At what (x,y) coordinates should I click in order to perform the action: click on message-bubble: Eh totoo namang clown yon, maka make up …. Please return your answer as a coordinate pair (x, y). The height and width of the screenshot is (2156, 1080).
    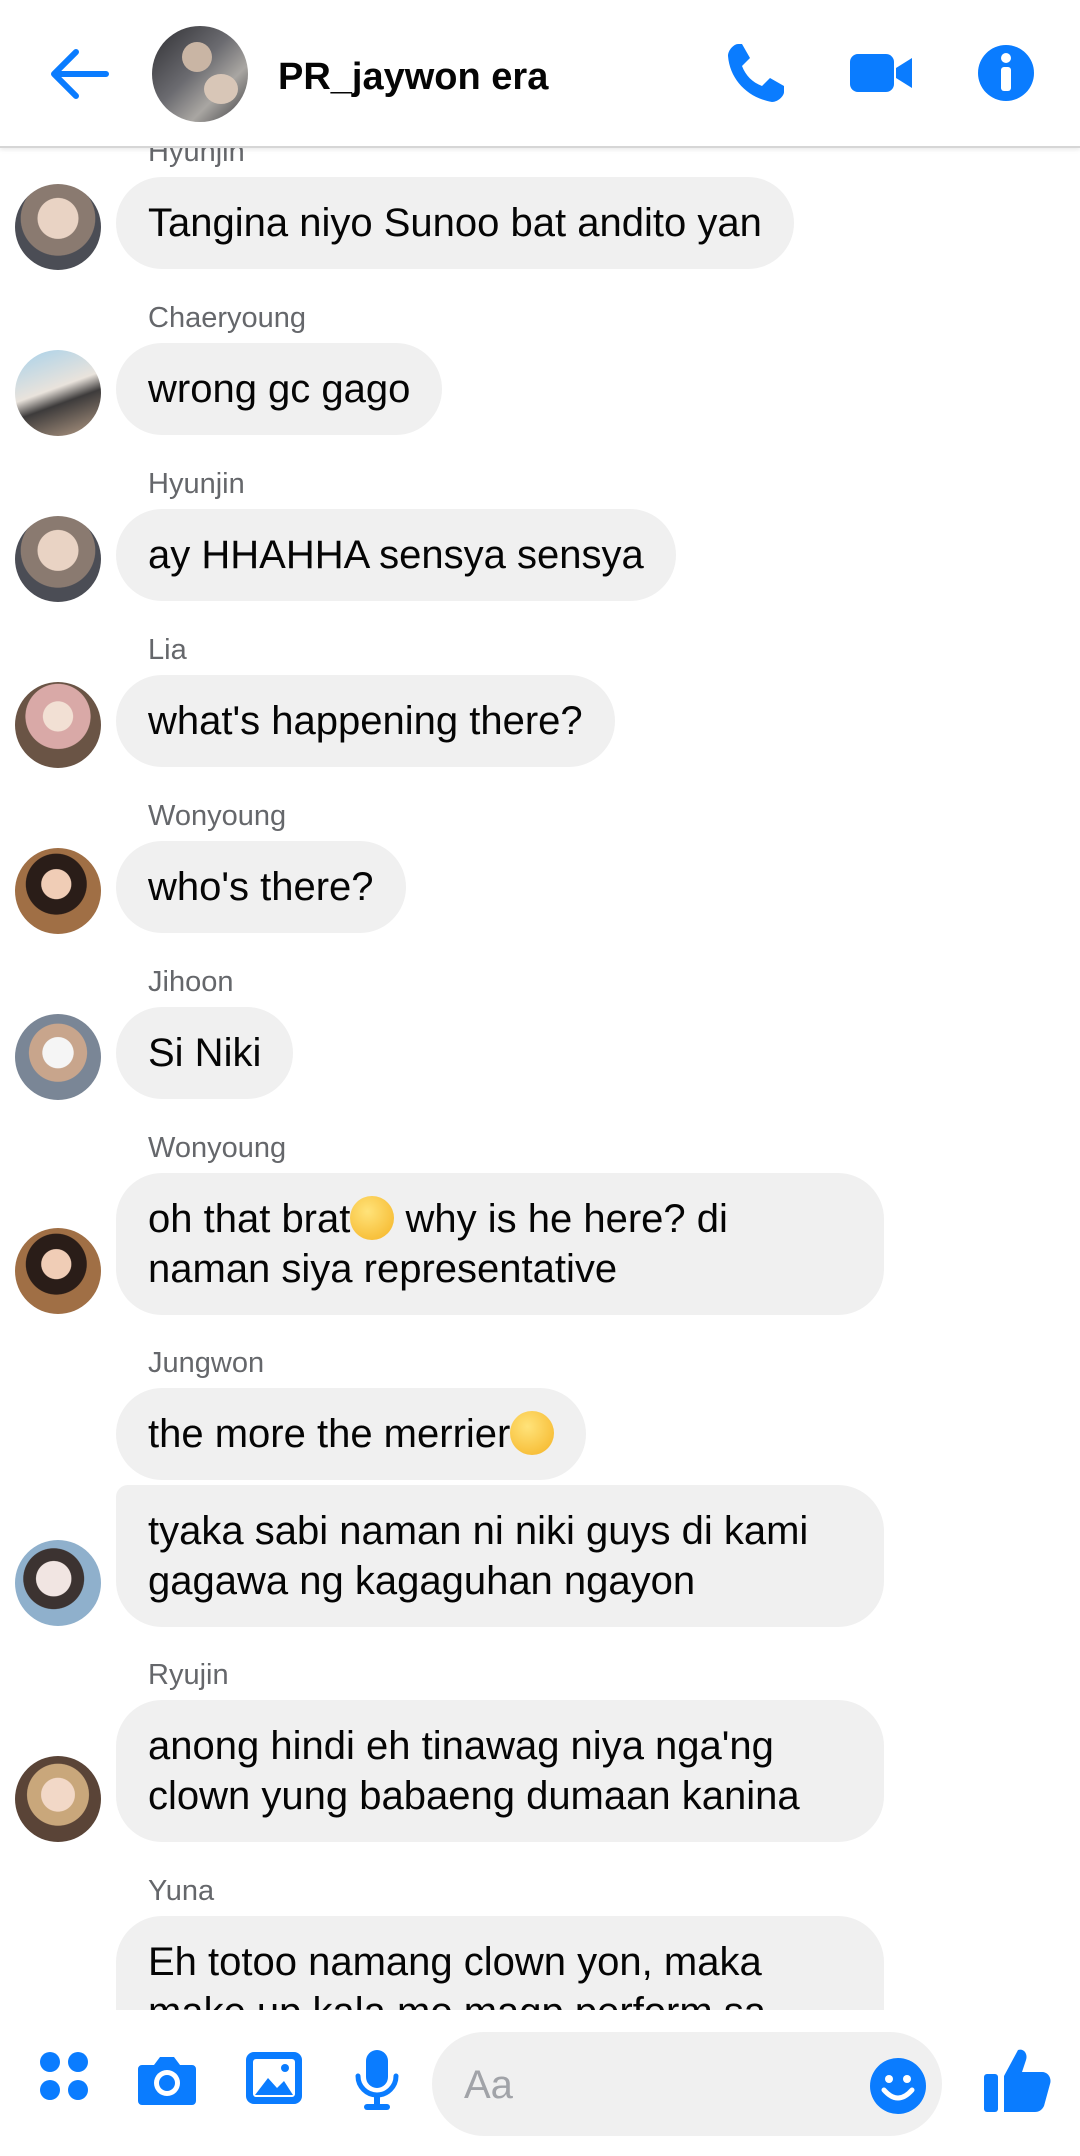
    Looking at the image, I should click on (500, 1963).